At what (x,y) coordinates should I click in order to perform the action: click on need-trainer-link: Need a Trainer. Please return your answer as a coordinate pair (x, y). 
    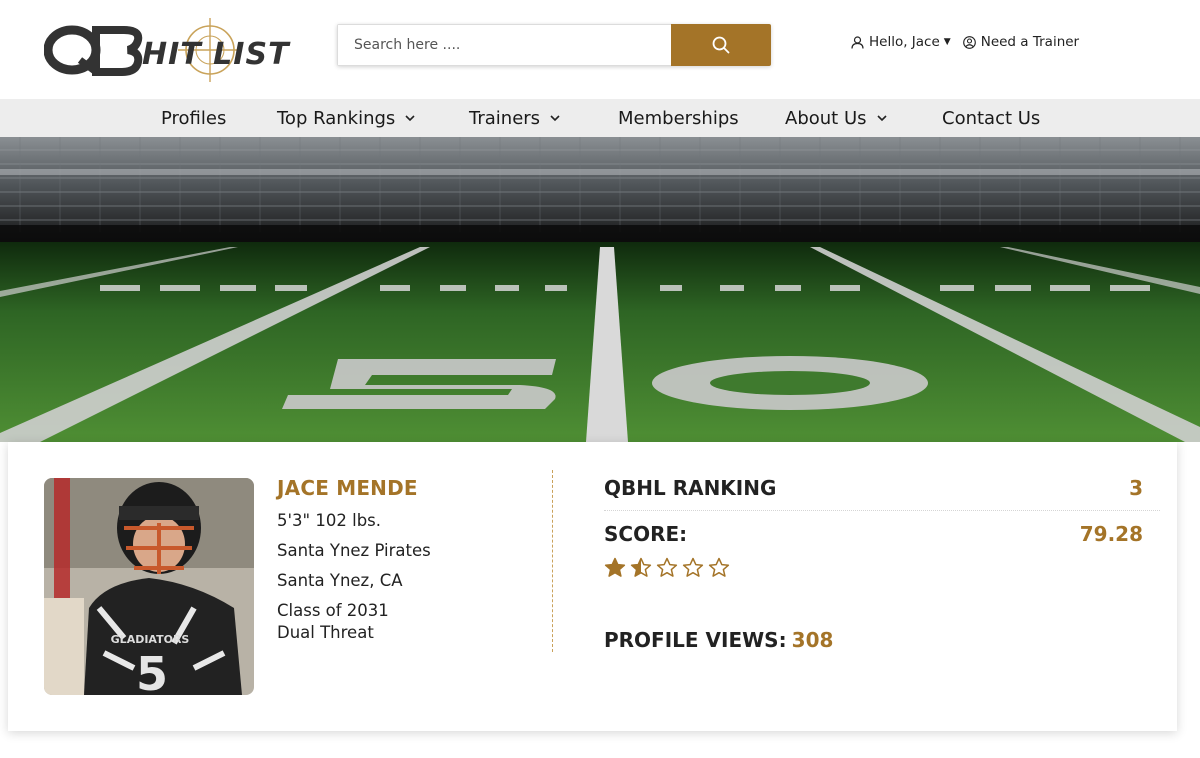
    Looking at the image, I should click on (1021, 42).